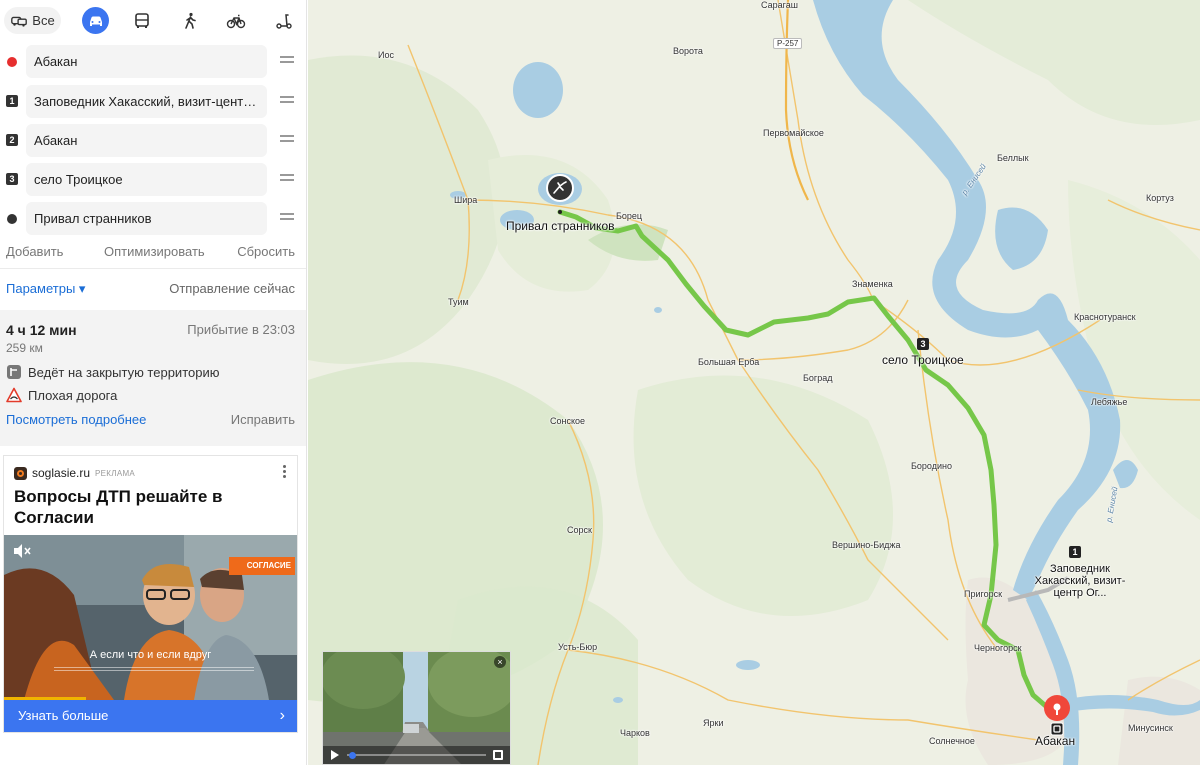  What do you see at coordinates (1160, 198) in the screenshot?
I see `place-label: Кортуз` at bounding box center [1160, 198].